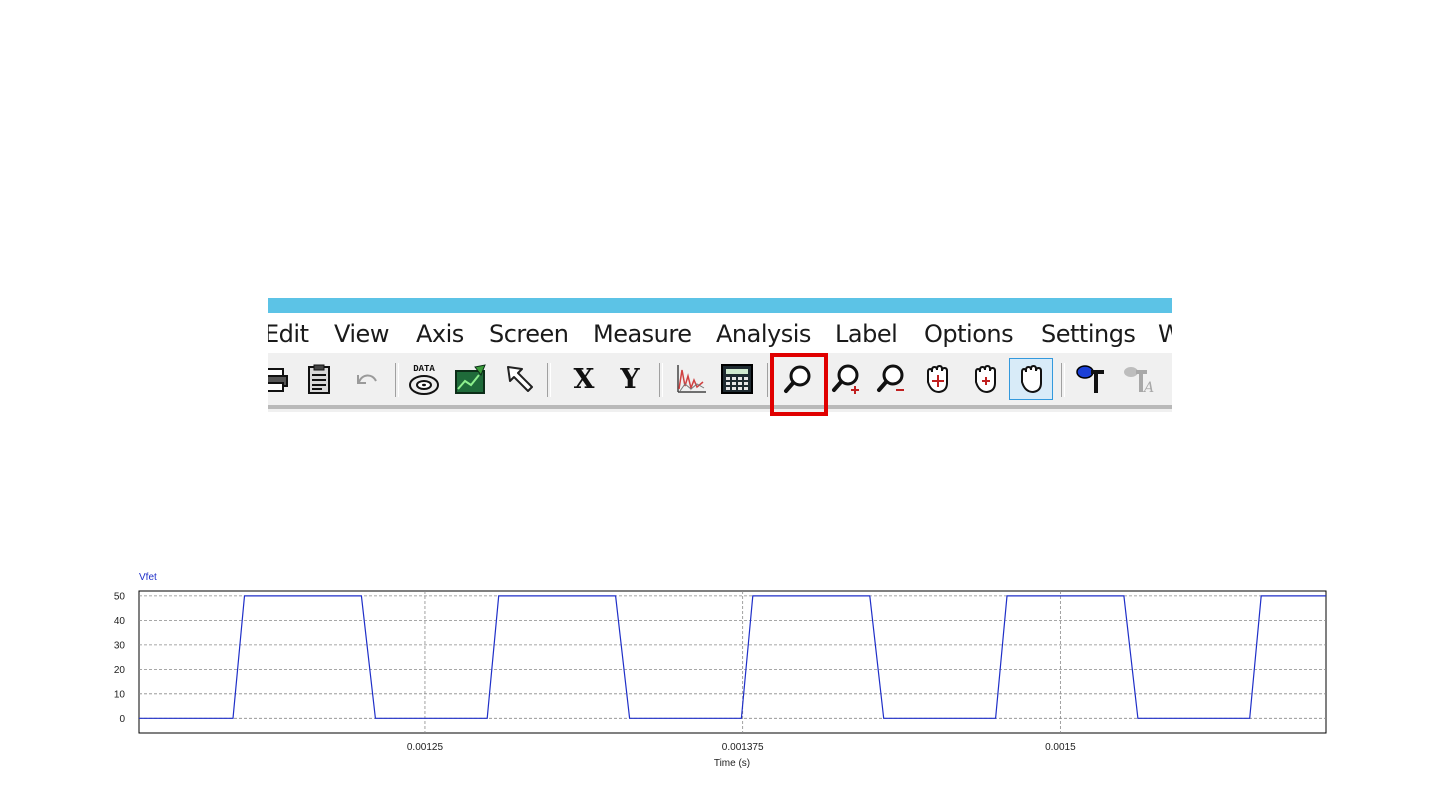 The image size is (1440, 810). I want to click on y-tick-label: 50, so click(120, 596).